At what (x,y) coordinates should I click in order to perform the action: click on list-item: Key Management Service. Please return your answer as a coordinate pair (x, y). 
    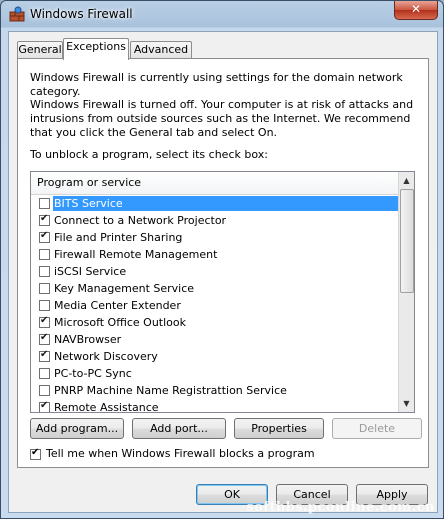
    Looking at the image, I should click on (215, 288).